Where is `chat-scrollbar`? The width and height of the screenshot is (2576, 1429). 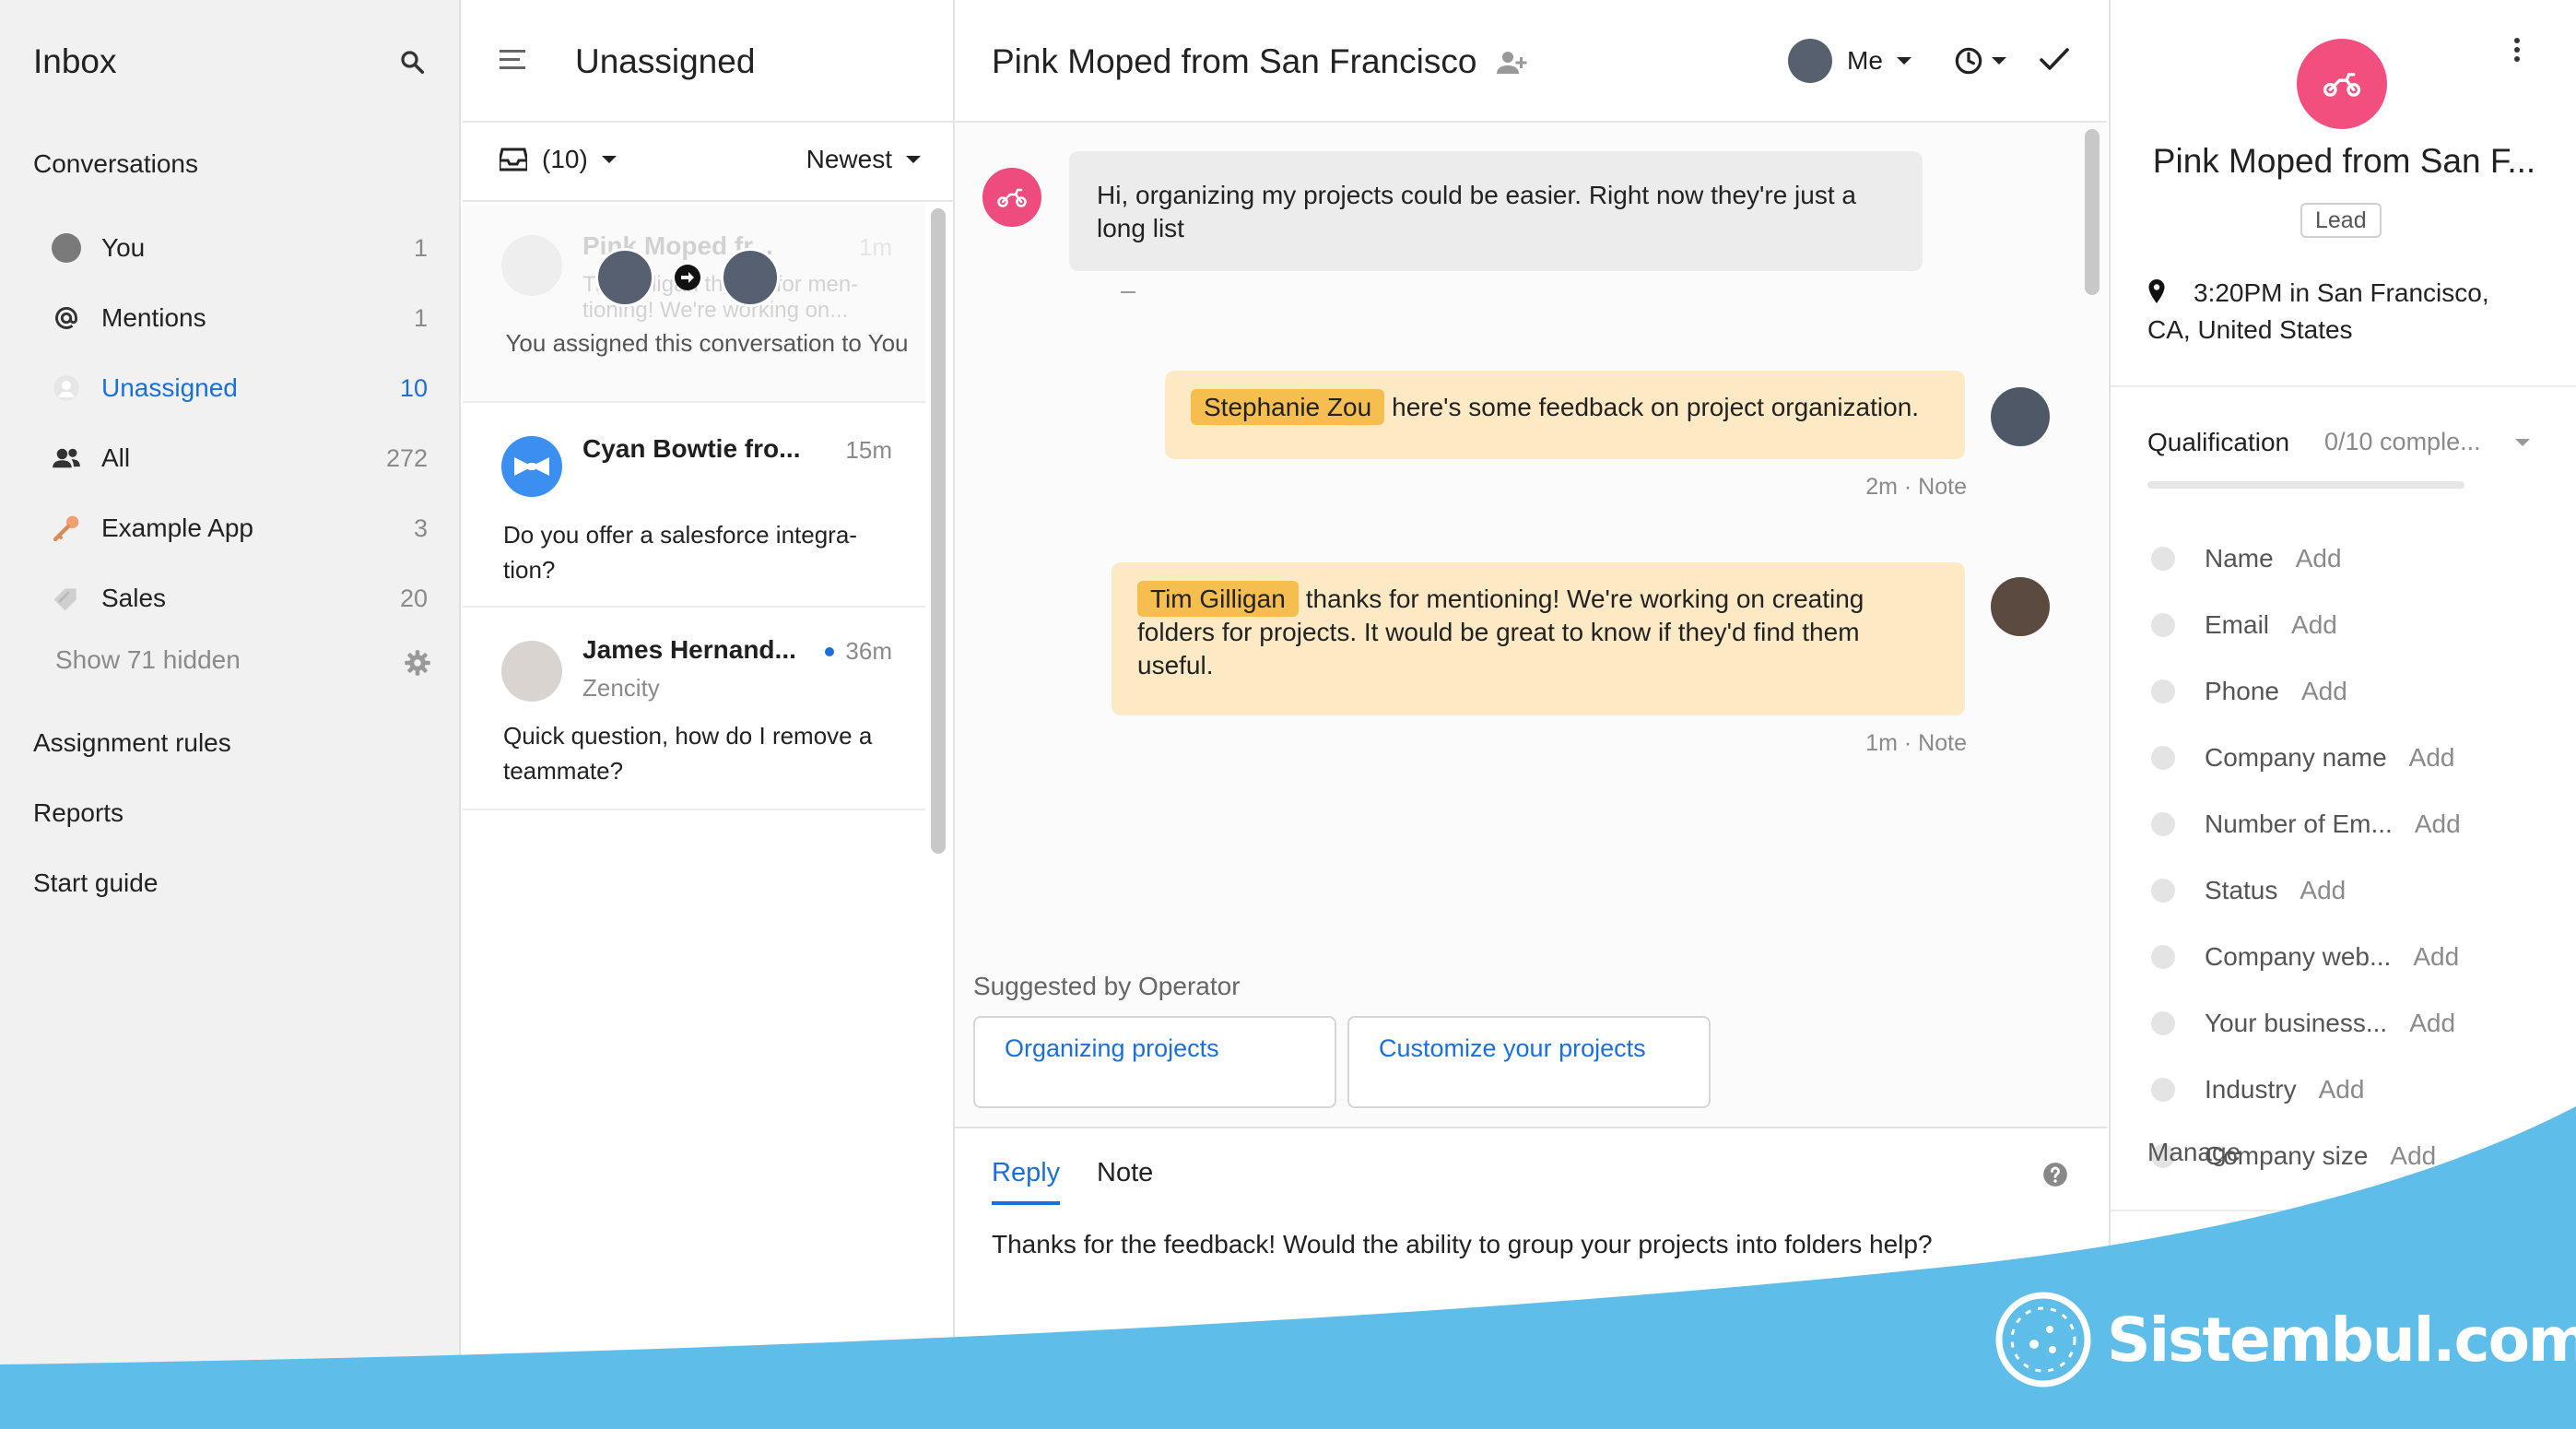 chat-scrollbar is located at coordinates (2093, 212).